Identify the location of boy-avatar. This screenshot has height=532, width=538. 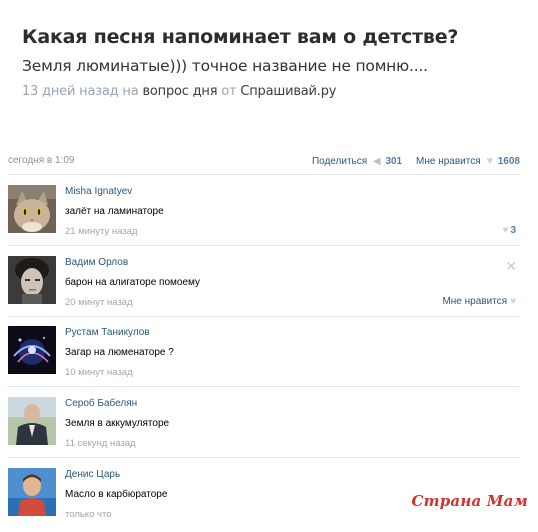
(32, 492).